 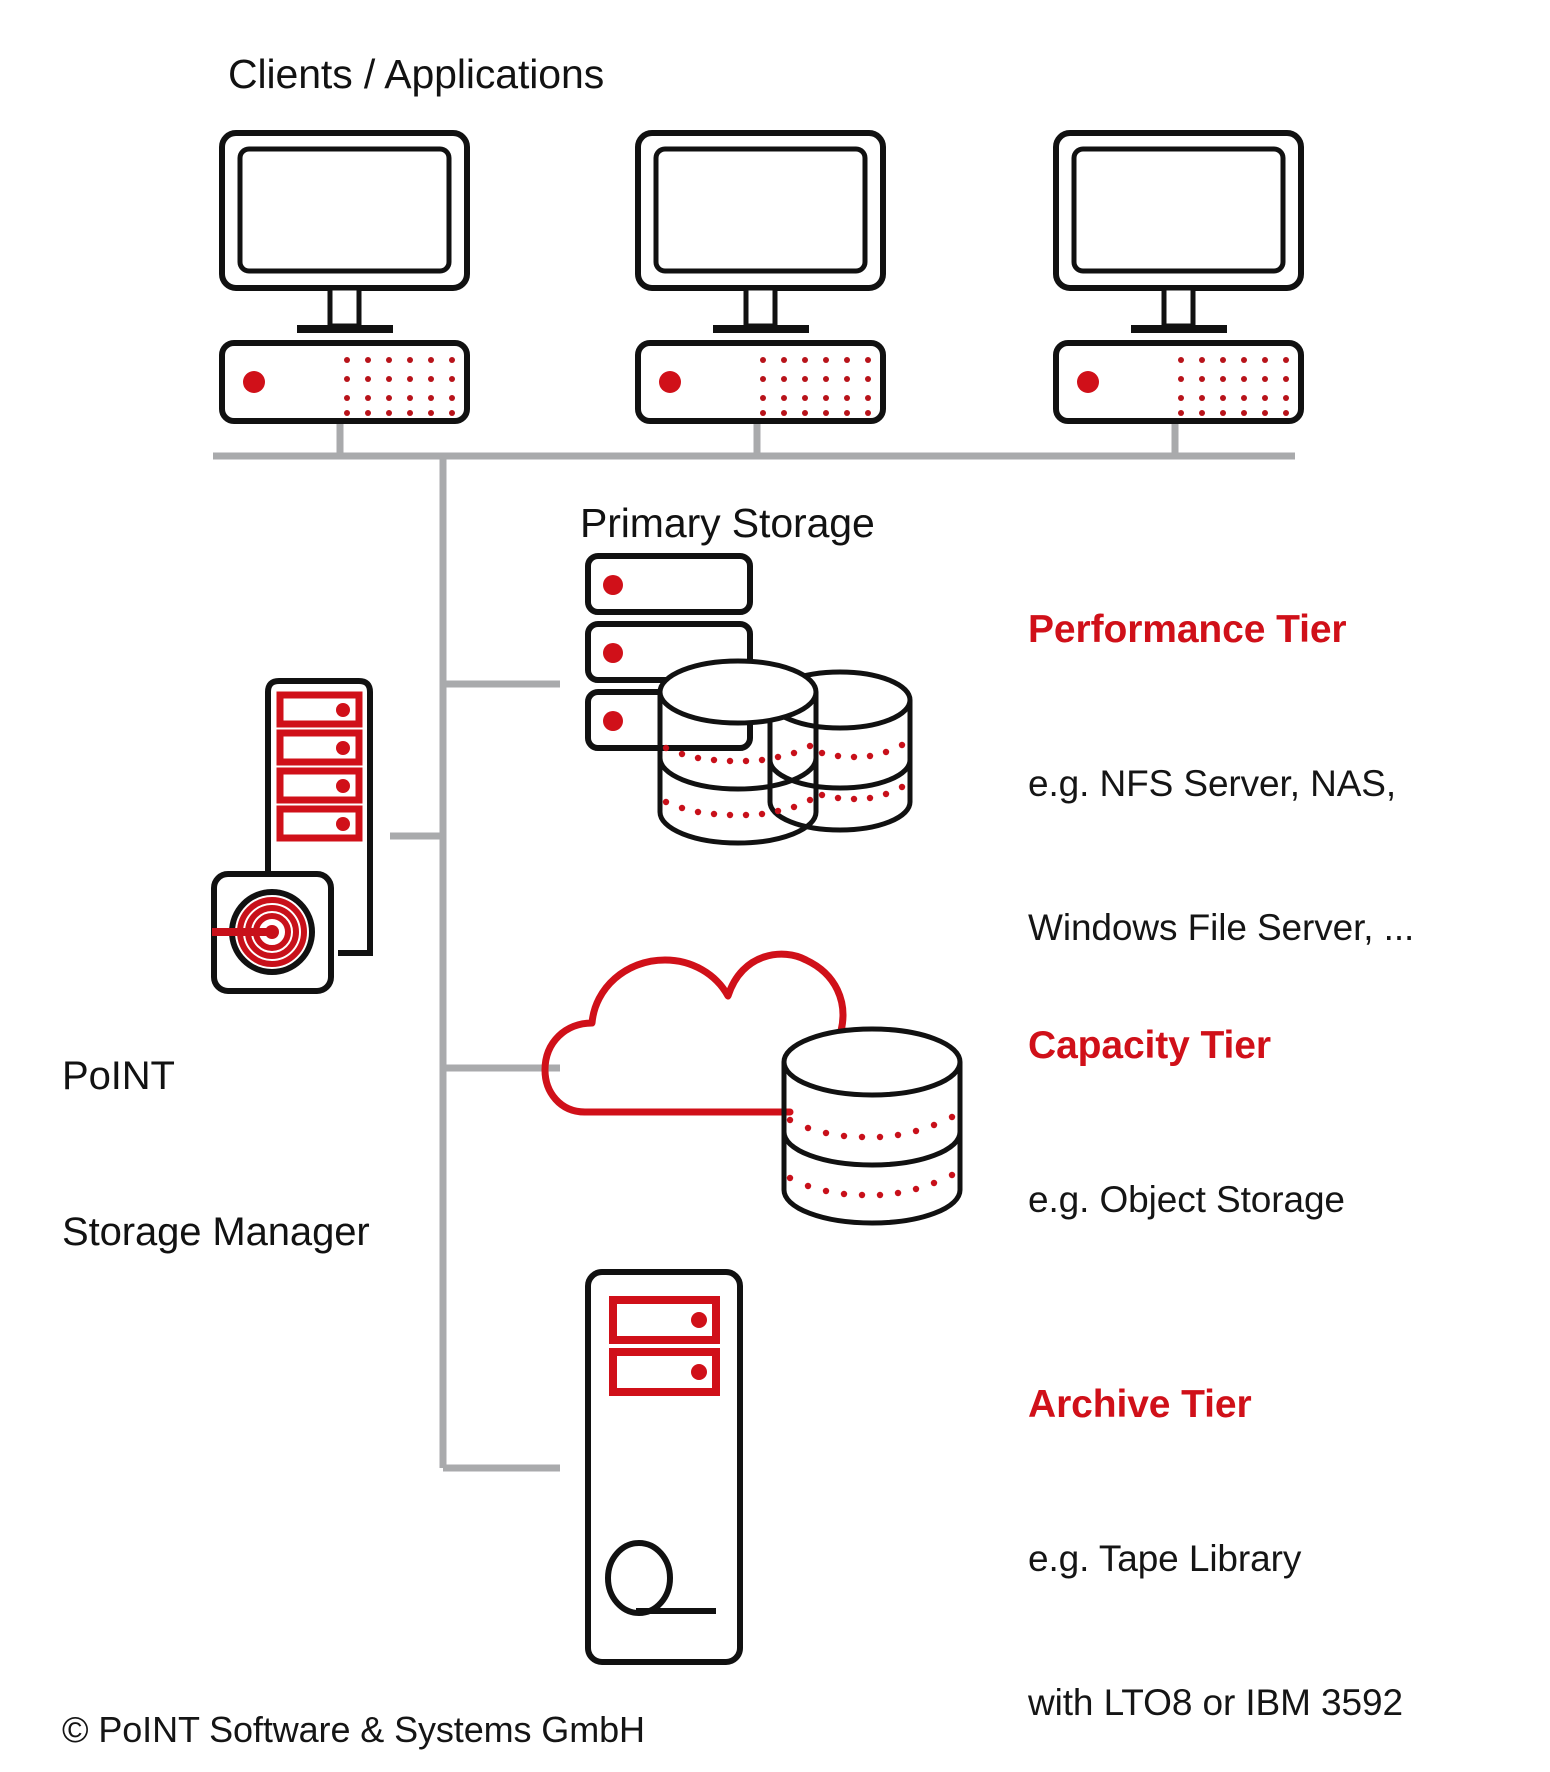 What do you see at coordinates (216, 1232) in the screenshot?
I see `storage-manager-label-line2: Storage Manager` at bounding box center [216, 1232].